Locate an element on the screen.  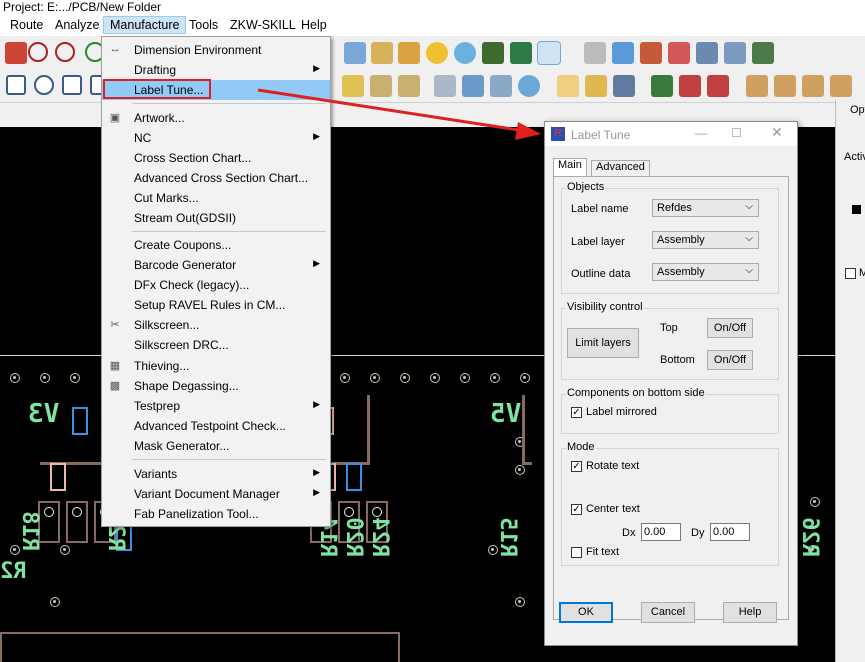
toolbar-open-icon is located at coordinates (596, 86).